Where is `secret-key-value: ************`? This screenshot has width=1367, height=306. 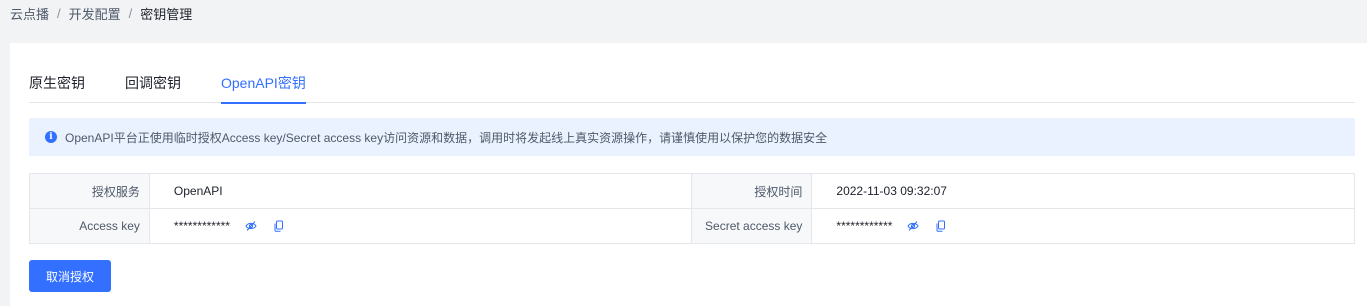 secret-key-value: ************ is located at coordinates (864, 226).